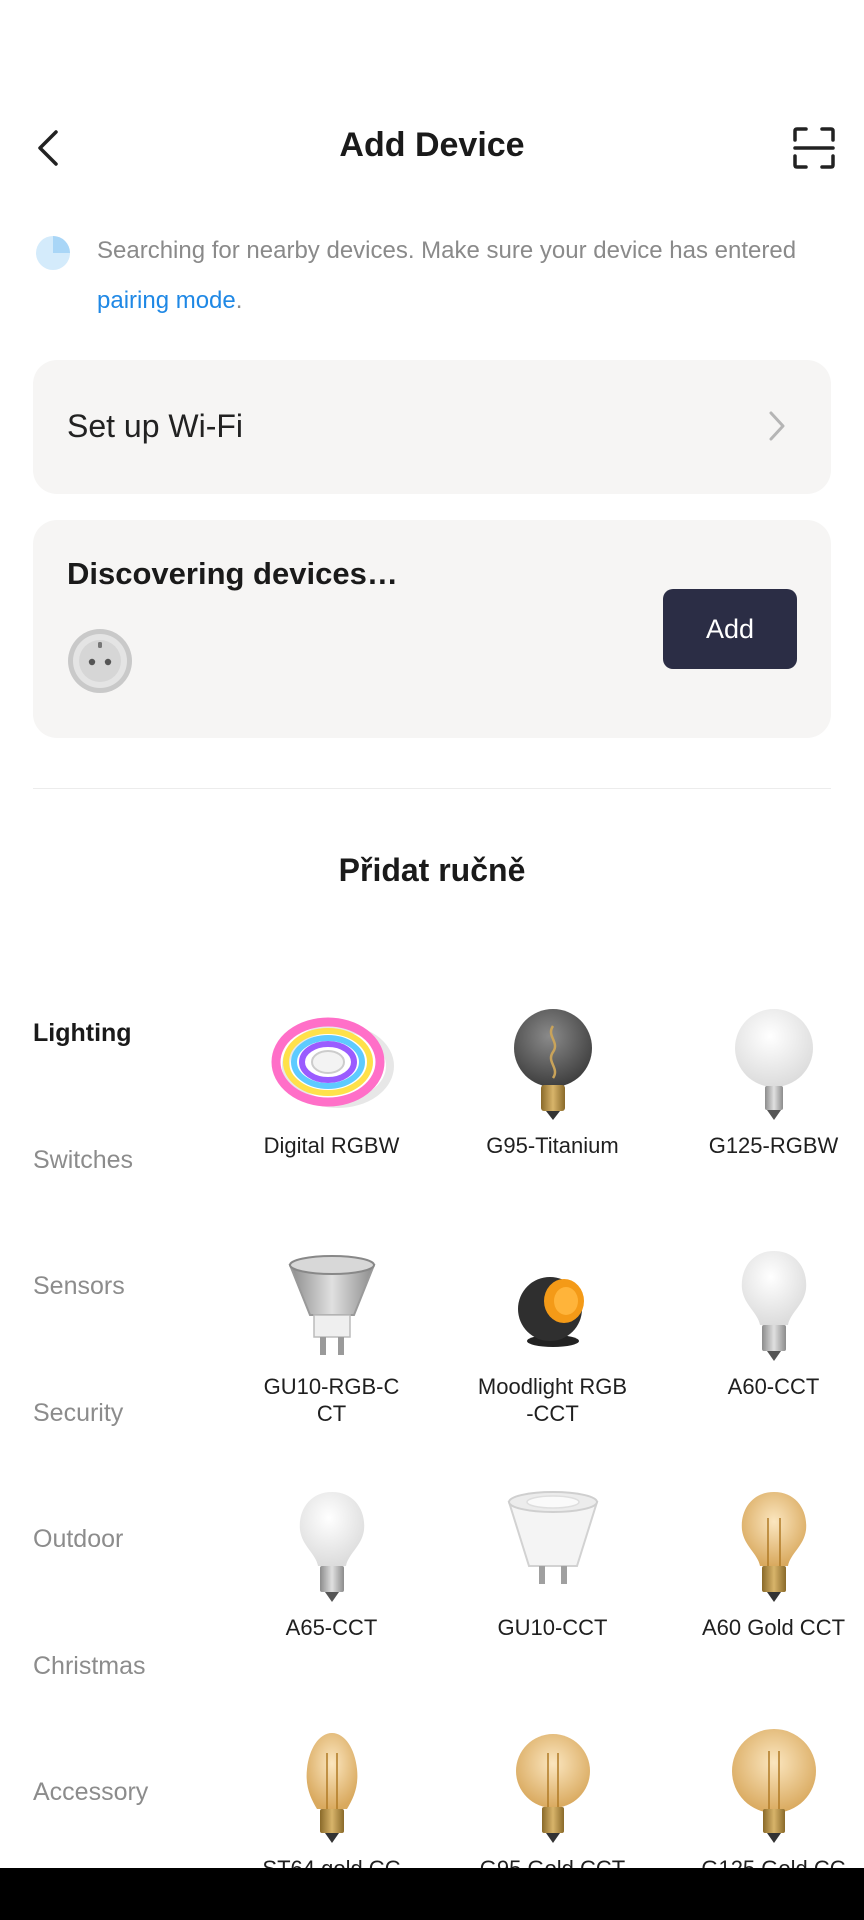 The height and width of the screenshot is (1920, 864). Describe the element at coordinates (432, 629) in the screenshot. I see `discovering-card: Discovering devices… Add` at that location.